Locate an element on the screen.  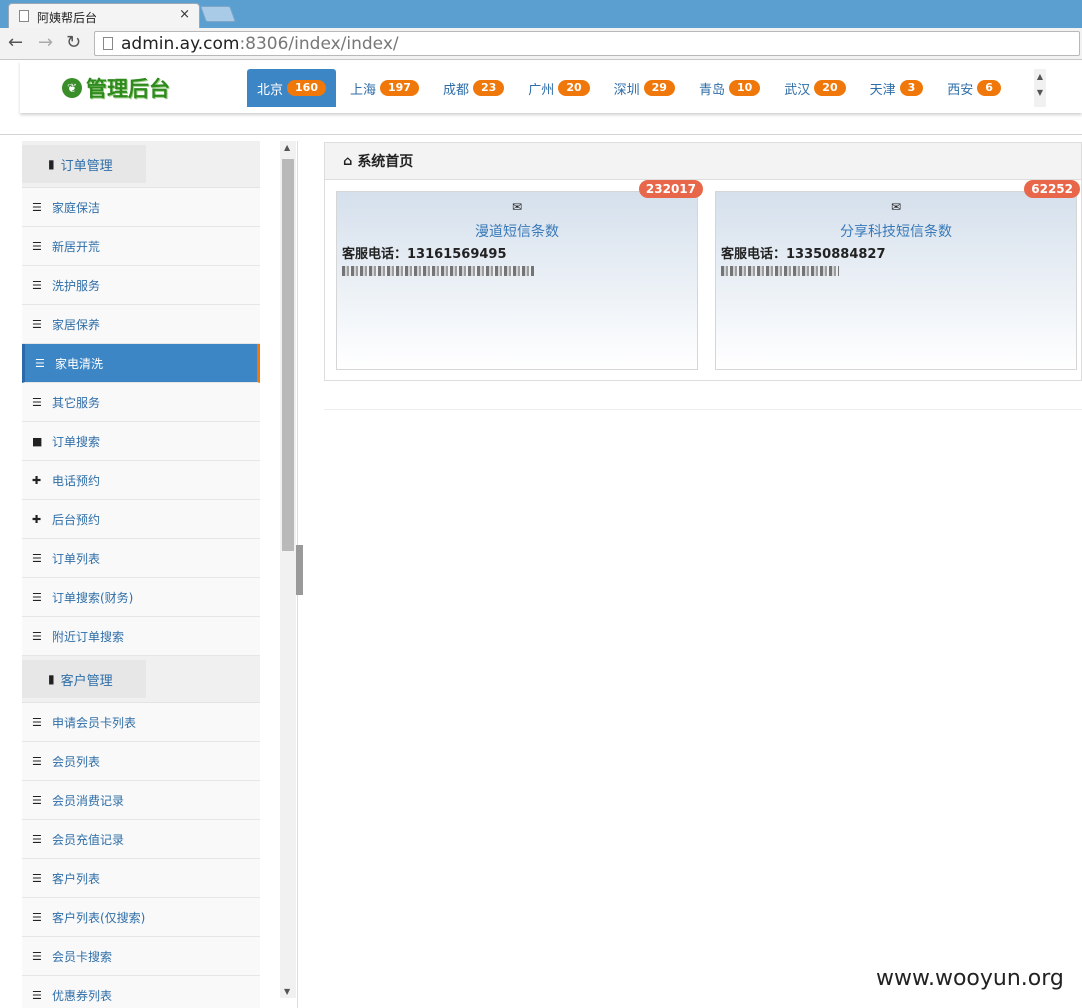
address-bar: admin.ay.com:8306/index/index/ is located at coordinates (587, 43).